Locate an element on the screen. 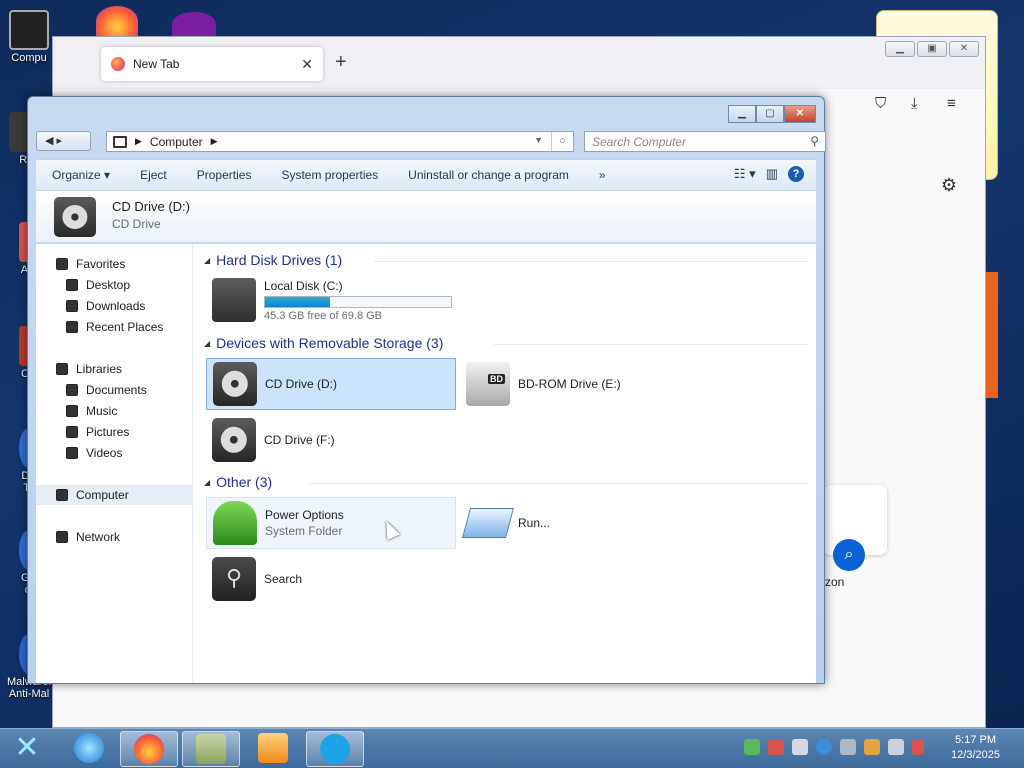  breadcrumb-computer: Computer is located at coordinates (176, 142).